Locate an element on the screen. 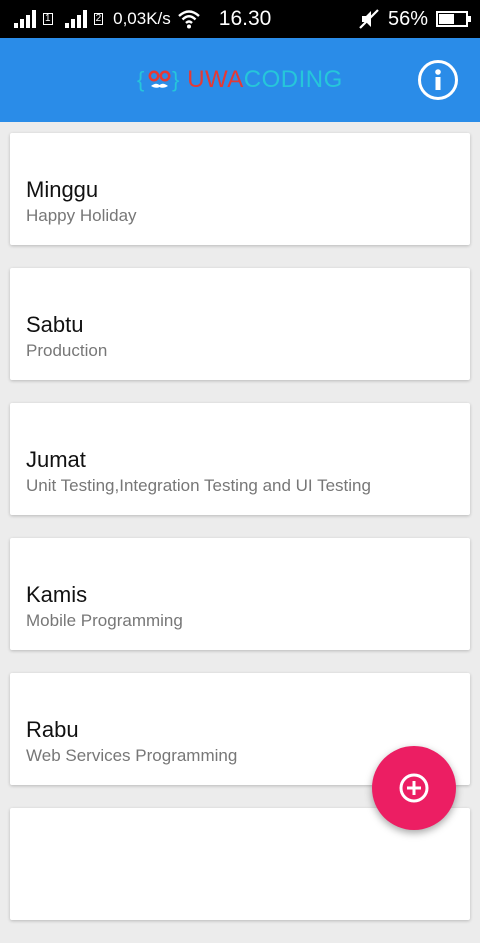  wifi-icon is located at coordinates (188, 19).